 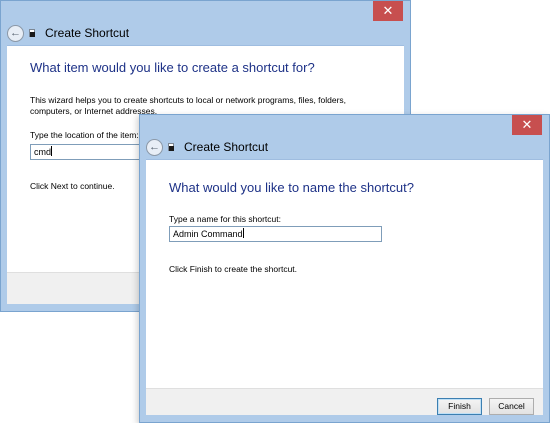 I want to click on location-label: Type the location of the item:, so click(x=84, y=135).